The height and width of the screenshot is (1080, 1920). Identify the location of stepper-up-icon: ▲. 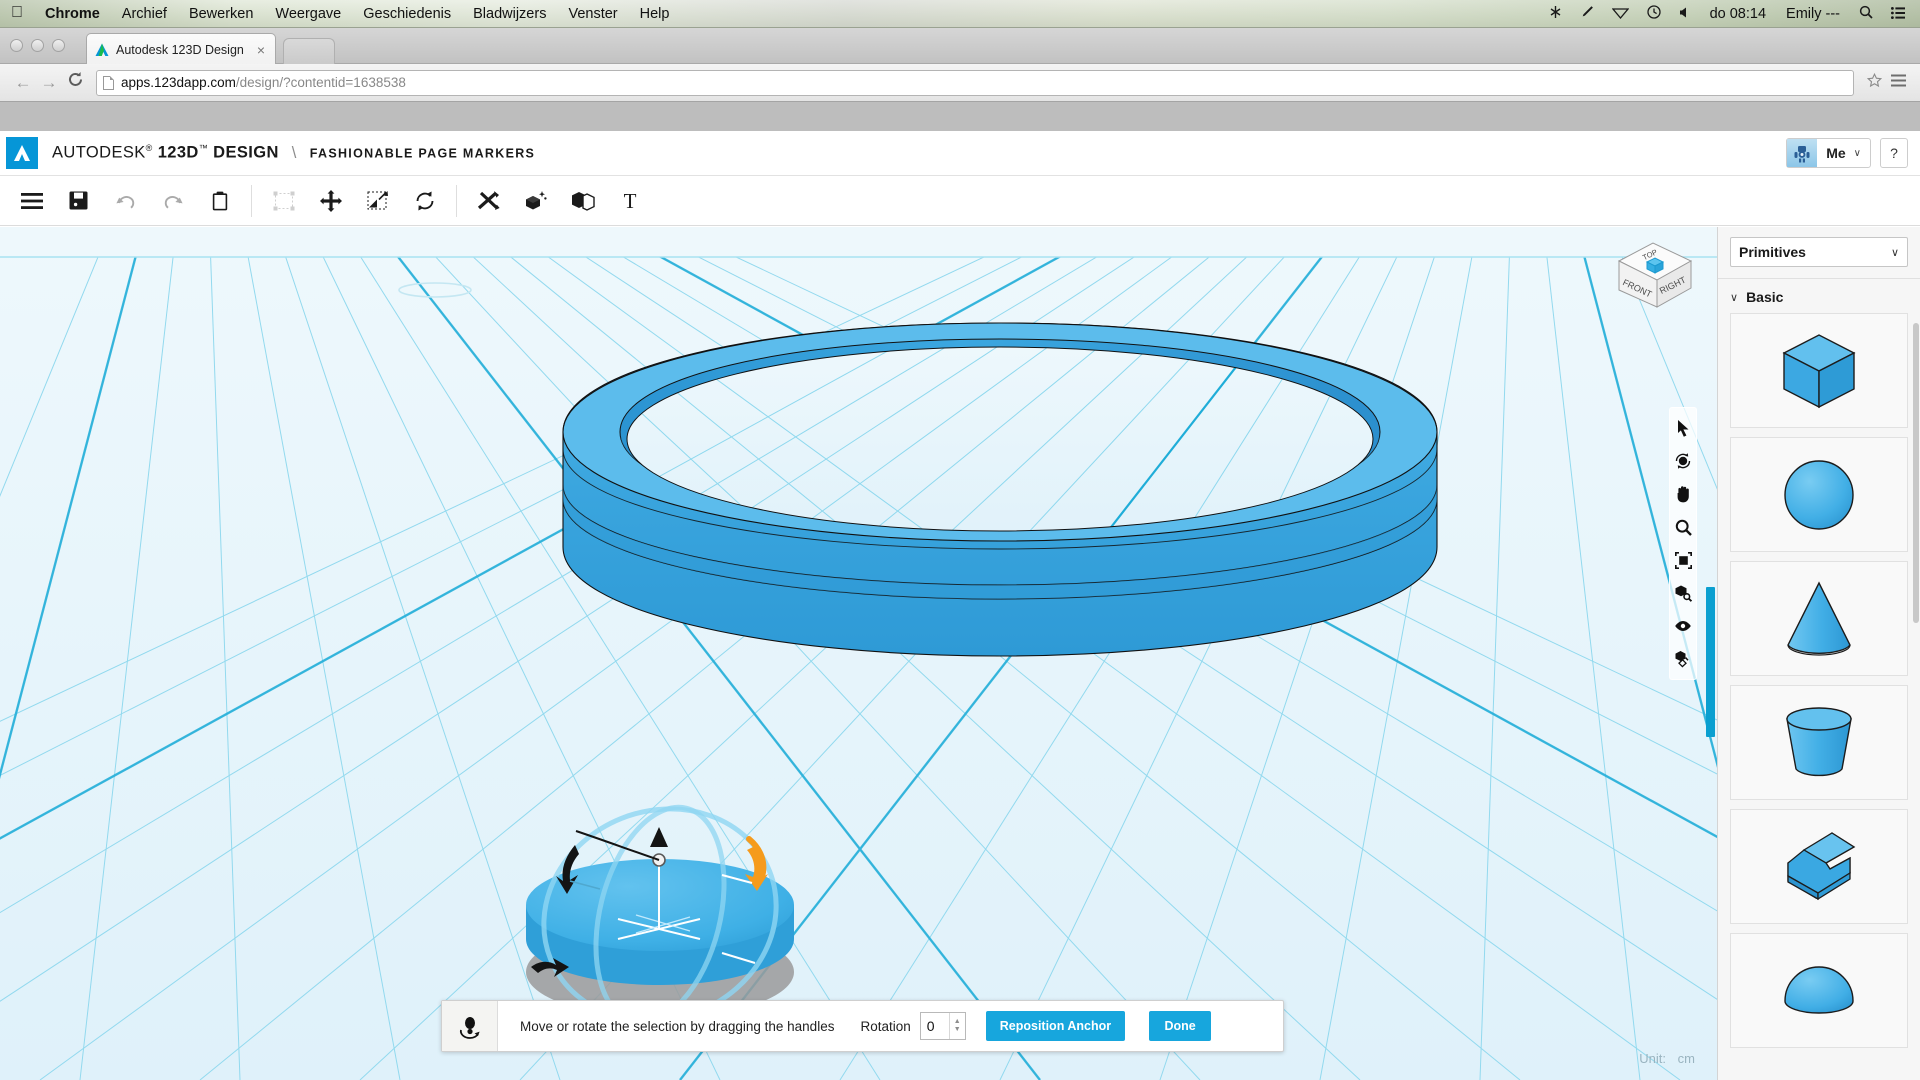
(957, 1022).